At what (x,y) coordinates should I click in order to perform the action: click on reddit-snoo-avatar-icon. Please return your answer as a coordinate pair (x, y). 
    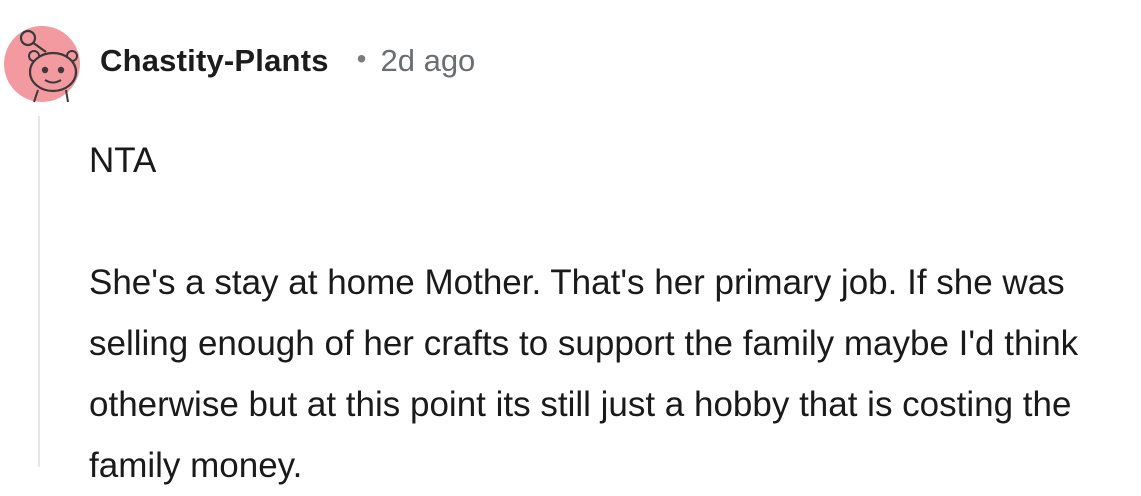
    Looking at the image, I should click on (42, 60).